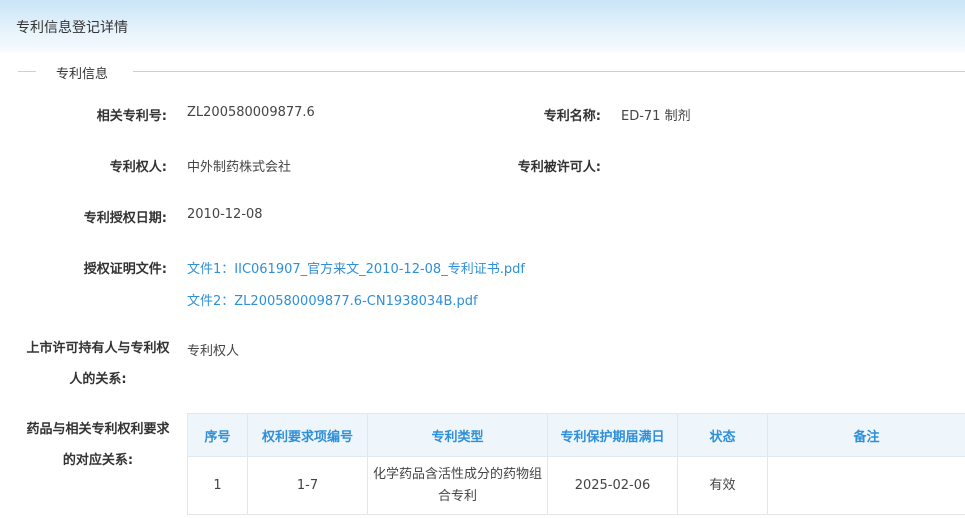 The image size is (965, 518). What do you see at coordinates (251, 112) in the screenshot?
I see `patent-number-value: ZL200580009877.6` at bounding box center [251, 112].